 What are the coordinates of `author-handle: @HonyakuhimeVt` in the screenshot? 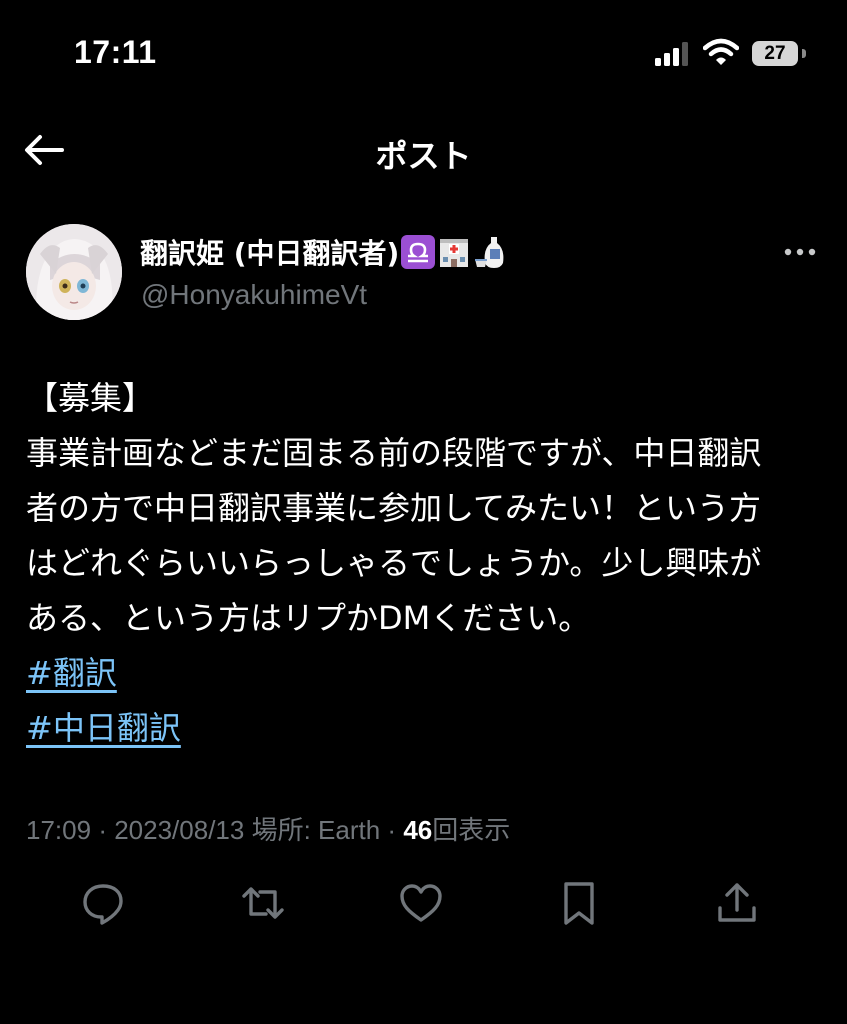 It's located at (254, 295).